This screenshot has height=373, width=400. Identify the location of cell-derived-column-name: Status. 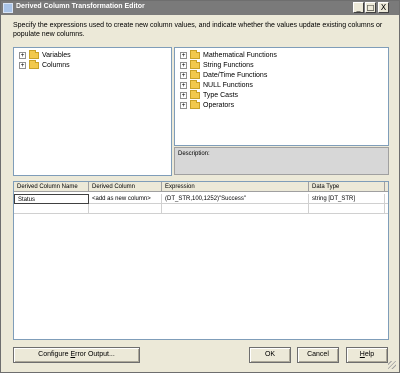
(51, 199).